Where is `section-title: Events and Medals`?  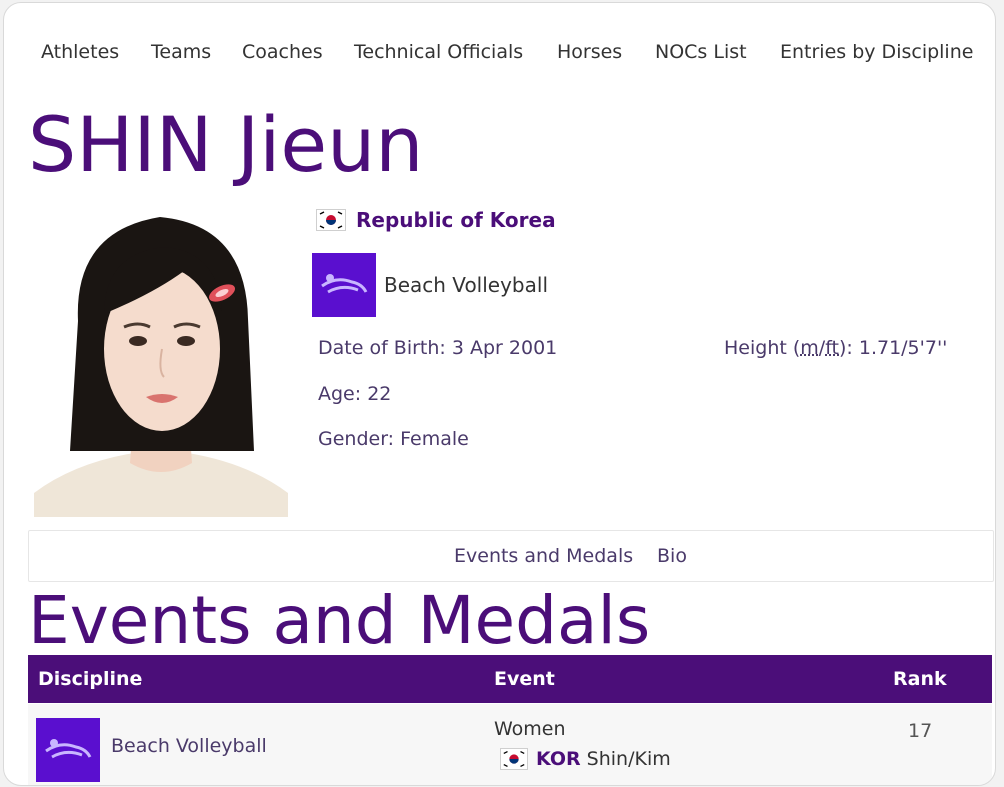
section-title: Events and Medals is located at coordinates (339, 620).